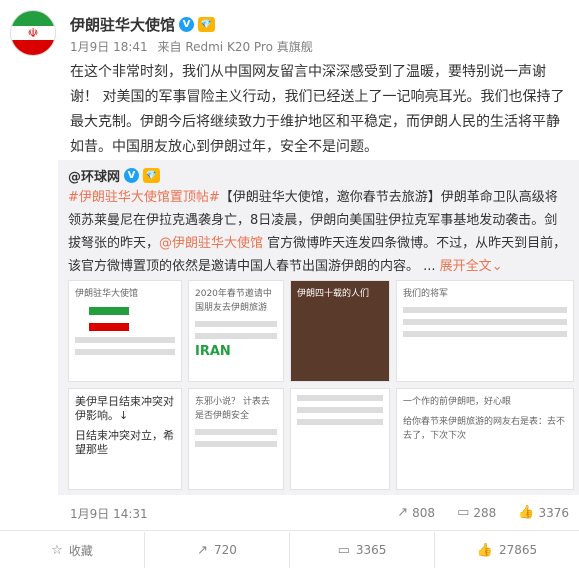 The width and height of the screenshot is (579, 568). What do you see at coordinates (497, 266) in the screenshot?
I see `chevron-down-icon: ⌄` at bounding box center [497, 266].